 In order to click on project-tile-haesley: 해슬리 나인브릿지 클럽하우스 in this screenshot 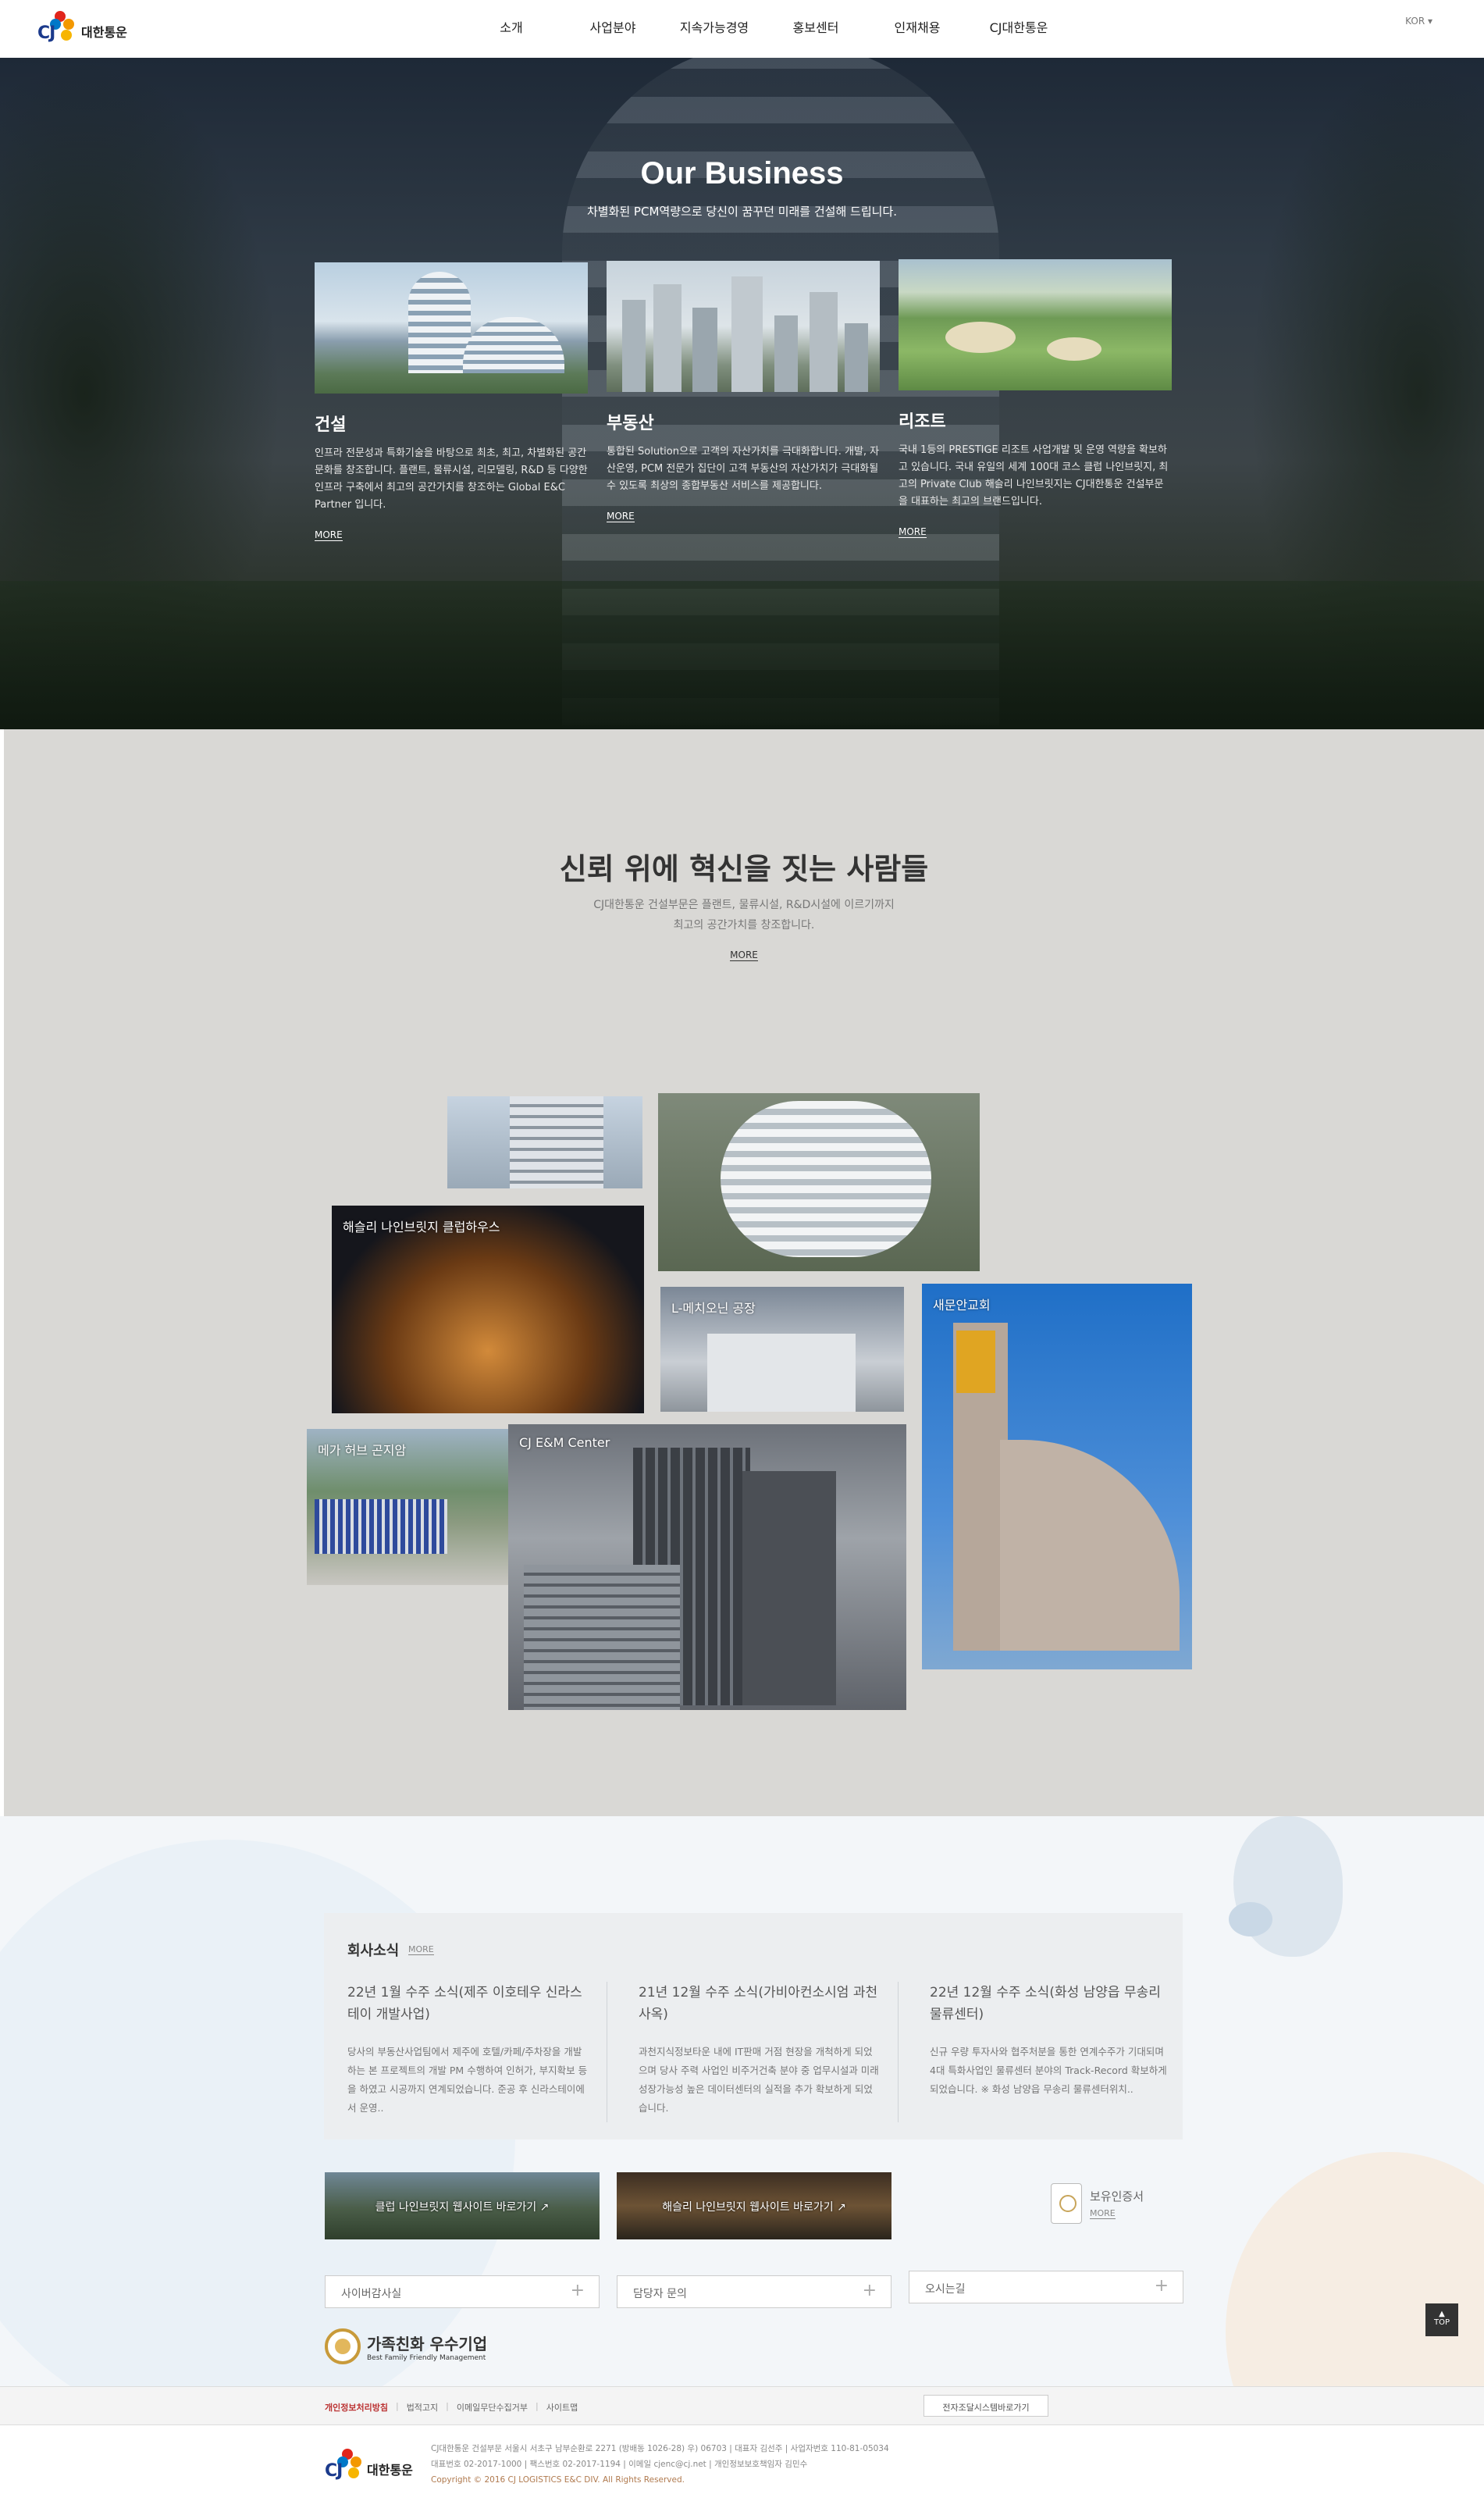, I will do `click(488, 1309)`.